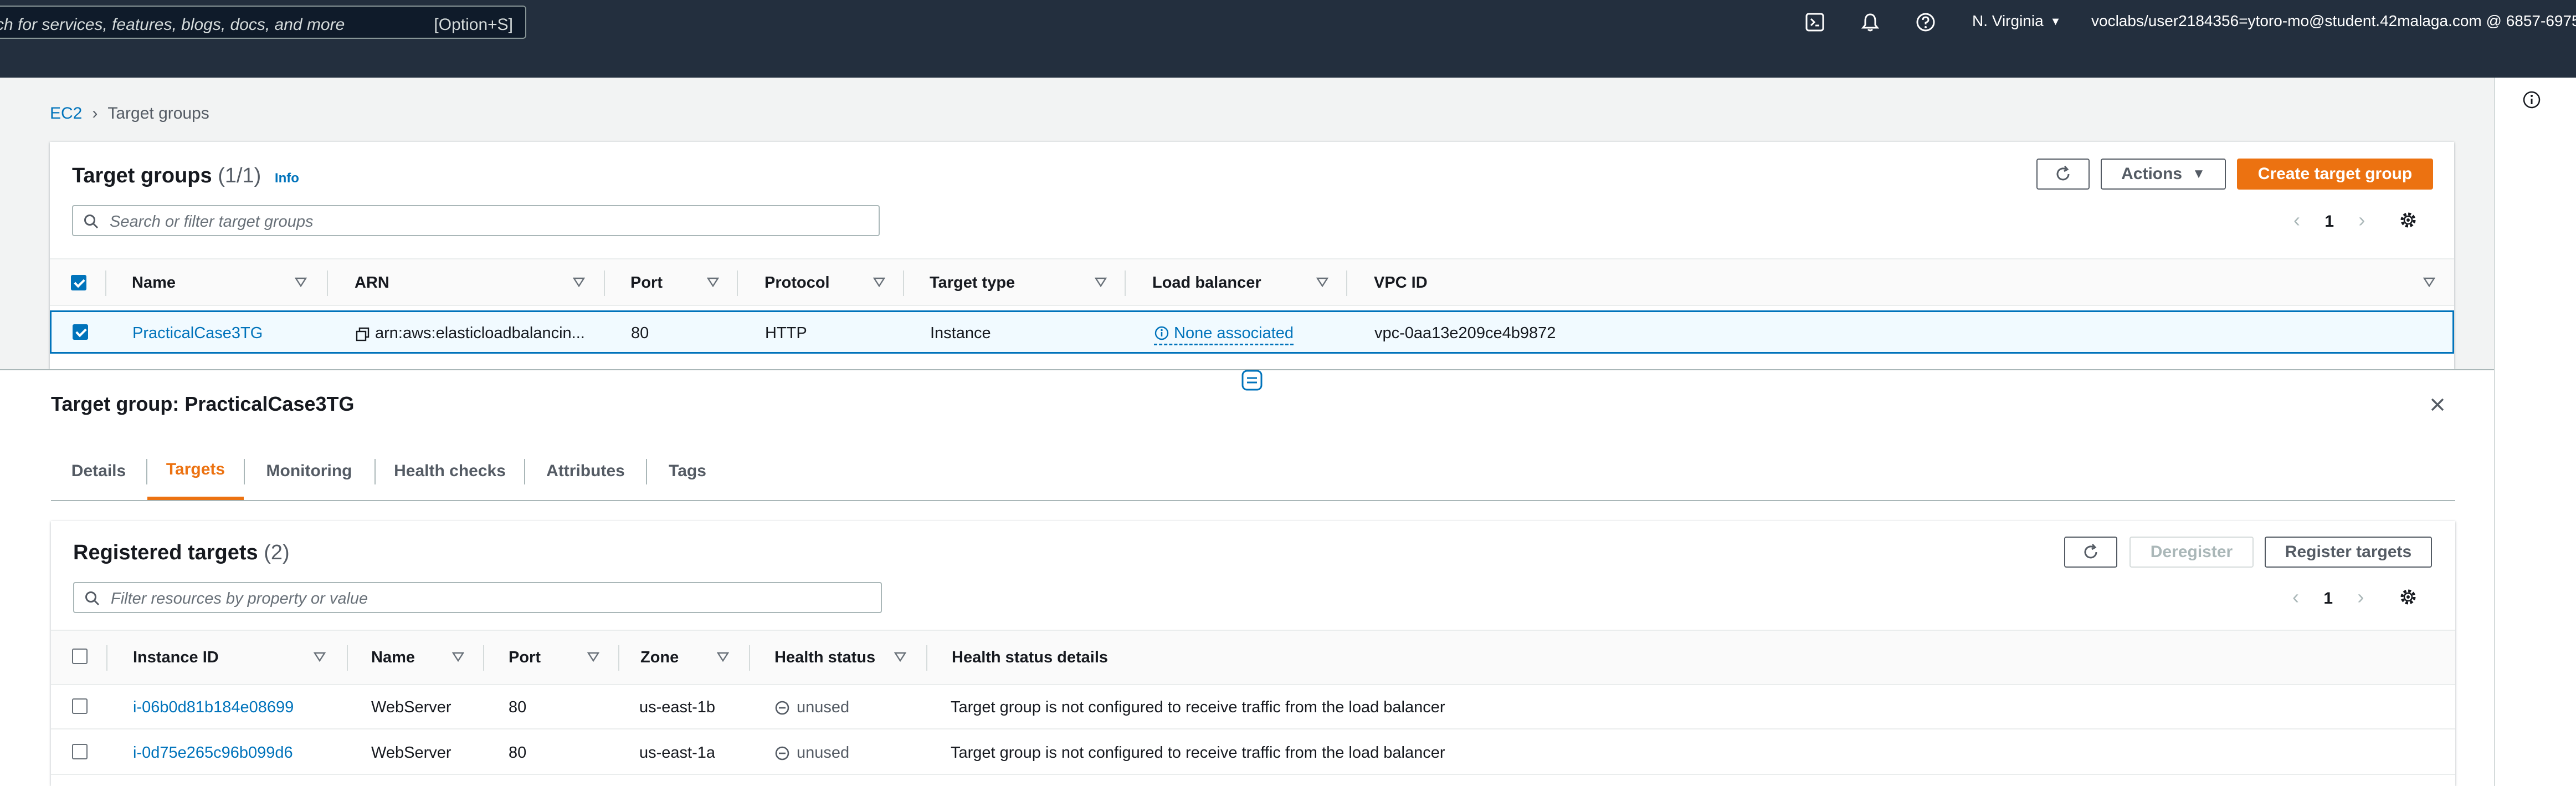 Image resolution: width=2576 pixels, height=786 pixels. What do you see at coordinates (372, 283) in the screenshot?
I see `column-header-arn: ARN` at bounding box center [372, 283].